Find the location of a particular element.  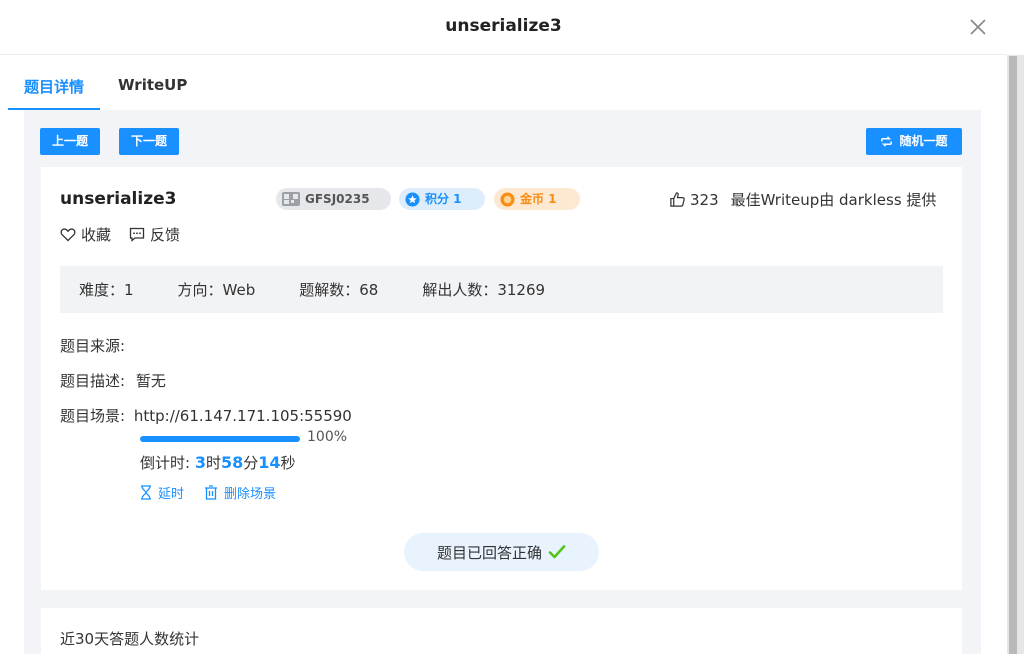

feedback-icon is located at coordinates (137, 234).